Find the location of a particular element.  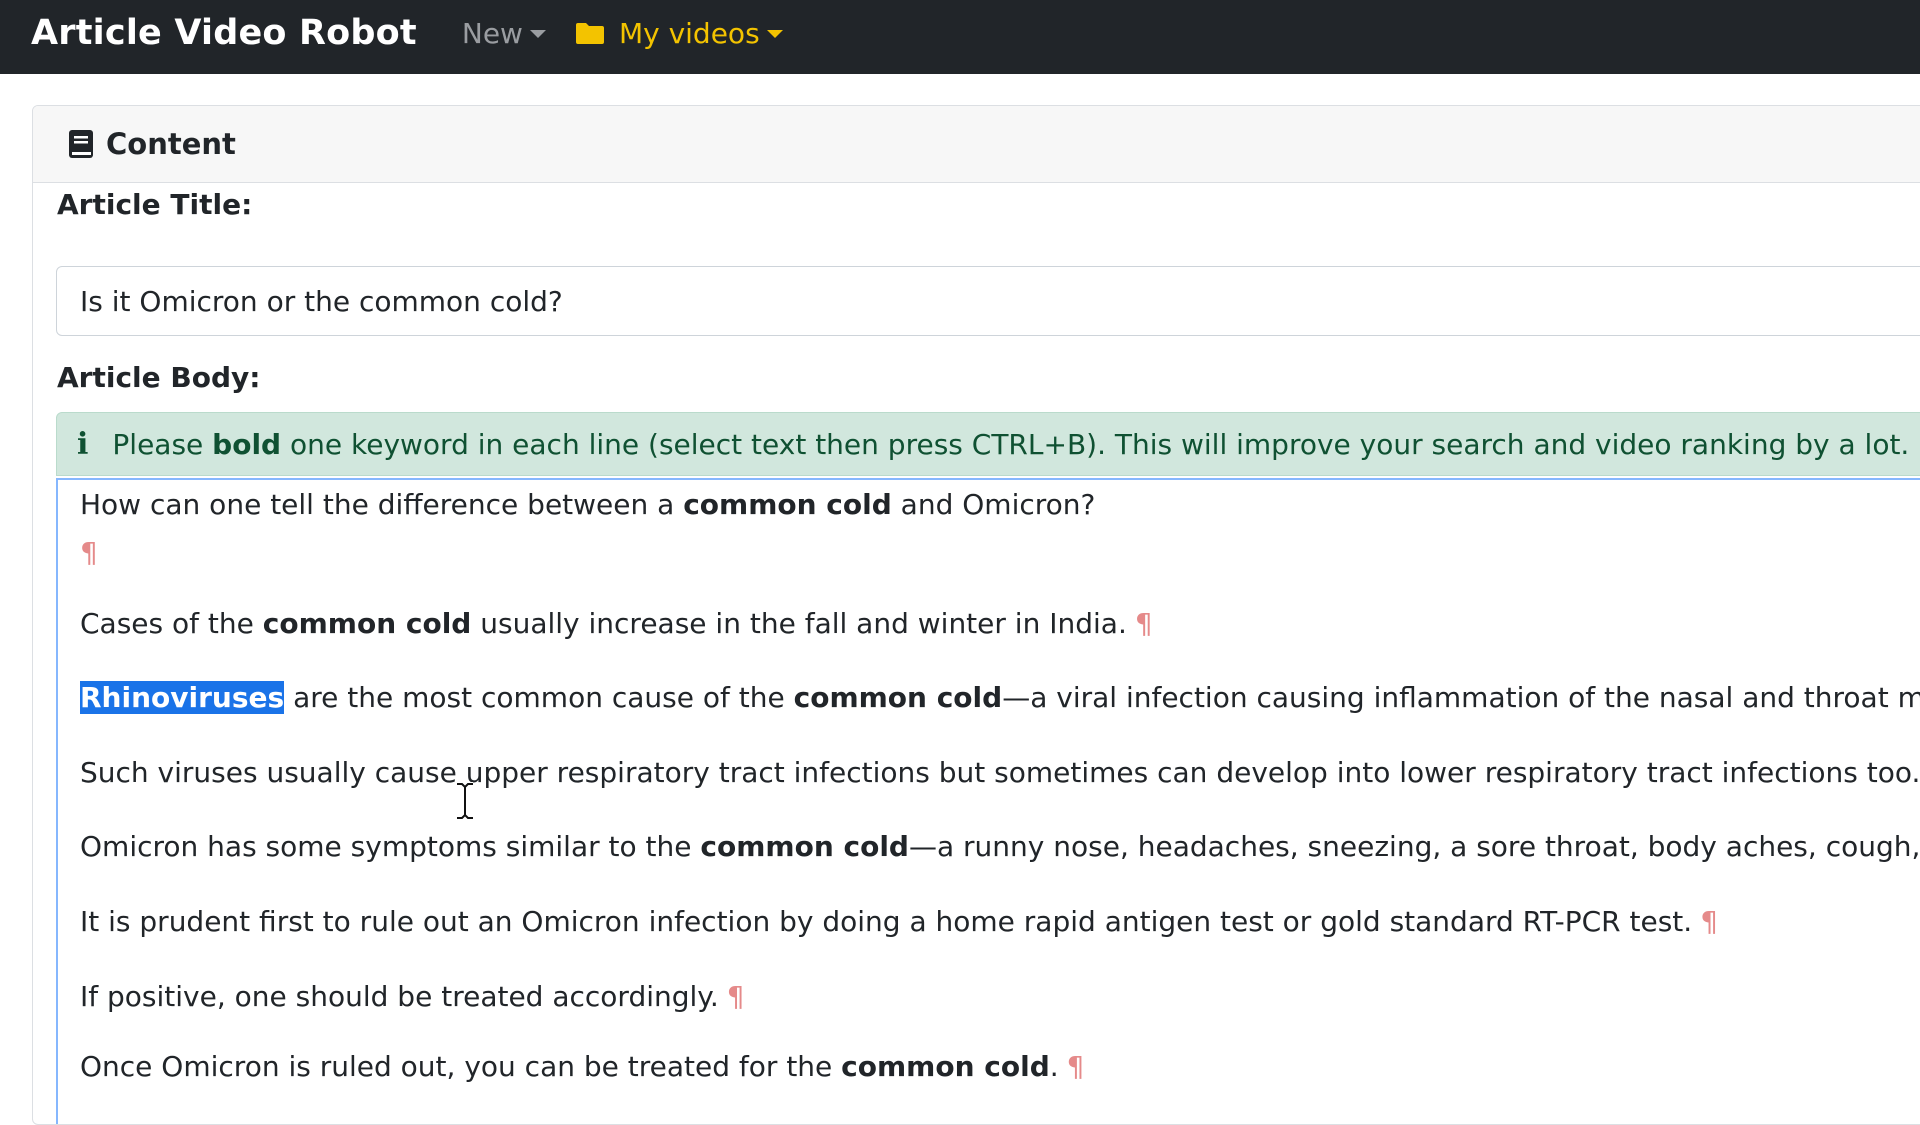

article-title-label: Article Title: is located at coordinates (155, 204).